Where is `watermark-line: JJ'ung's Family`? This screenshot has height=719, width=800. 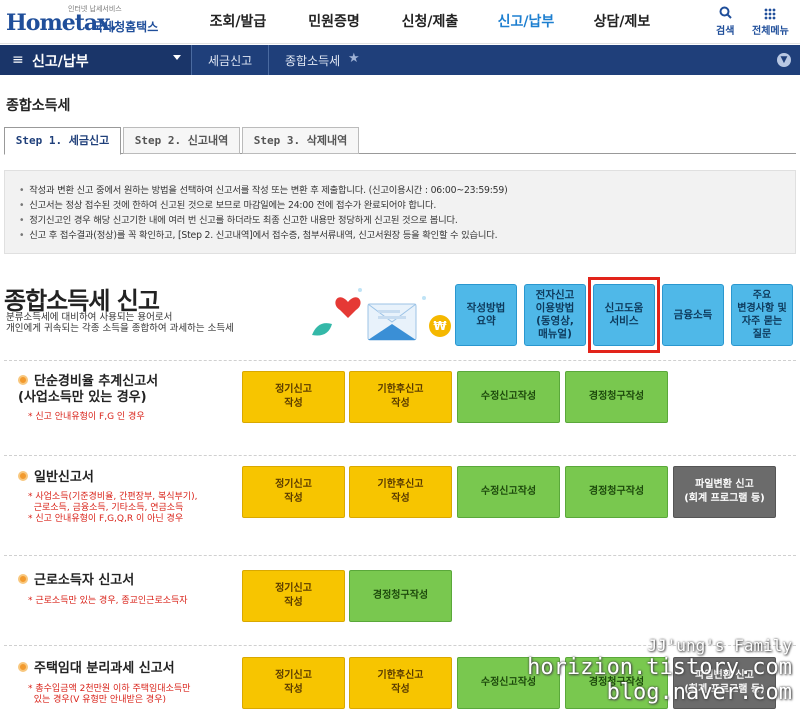 watermark-line: JJ'ung's Family is located at coordinates (720, 645).